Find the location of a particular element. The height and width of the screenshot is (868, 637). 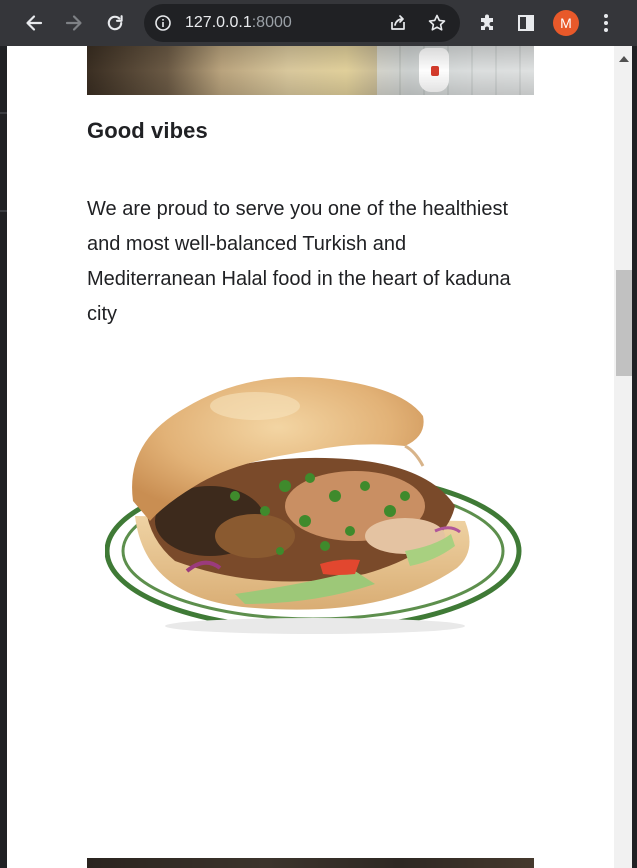

background-window-edge is located at coordinates (3, 457).